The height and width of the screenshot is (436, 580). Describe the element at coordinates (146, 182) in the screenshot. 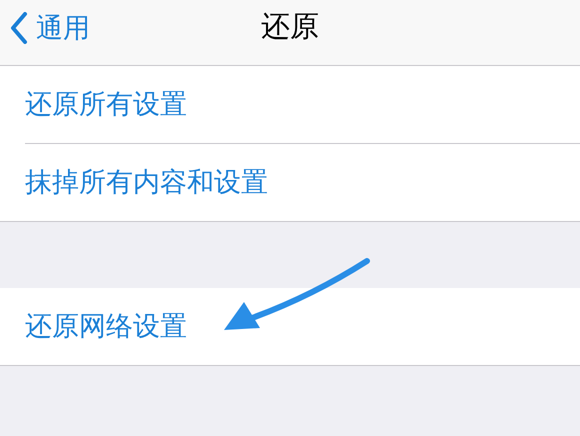

I see `reset-option: 抹掉所有内容和设置` at that location.